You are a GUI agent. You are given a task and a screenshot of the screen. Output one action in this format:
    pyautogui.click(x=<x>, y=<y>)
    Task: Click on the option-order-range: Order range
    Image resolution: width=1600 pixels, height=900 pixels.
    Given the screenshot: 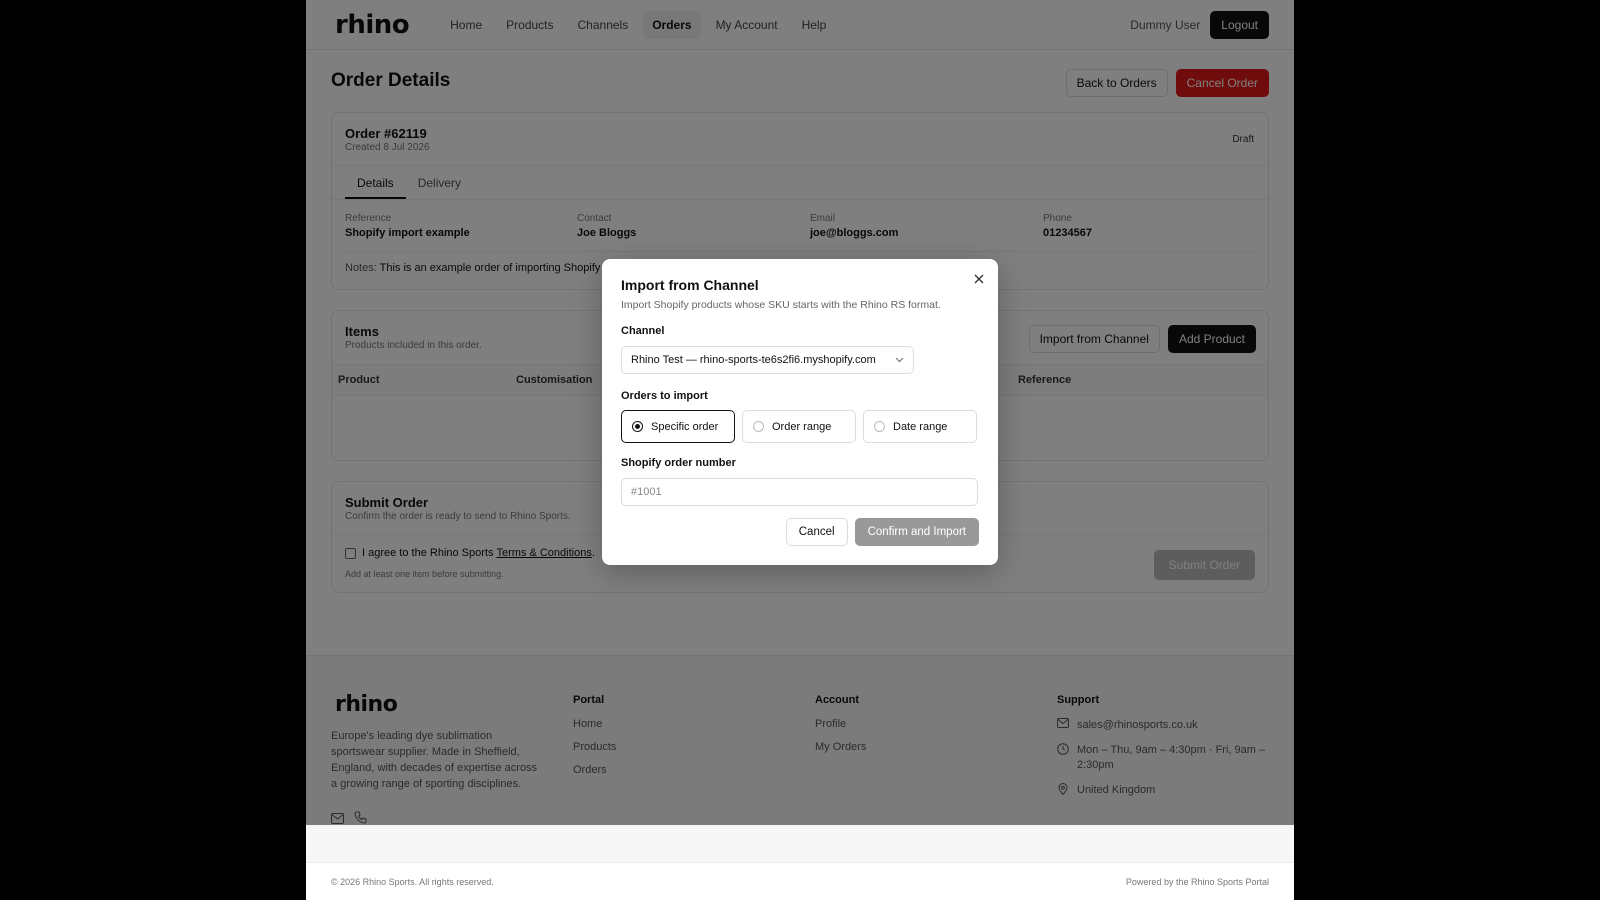 What is the action you would take?
    pyautogui.click(x=799, y=426)
    